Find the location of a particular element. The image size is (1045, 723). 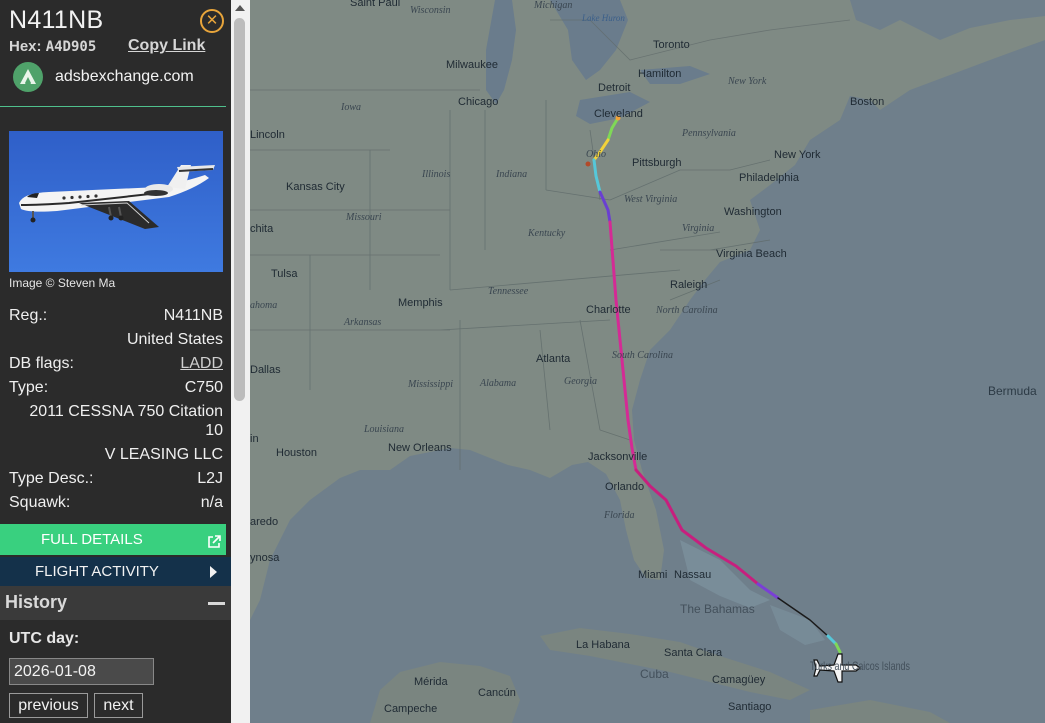

city-label: Charlotte is located at coordinates (608, 310).